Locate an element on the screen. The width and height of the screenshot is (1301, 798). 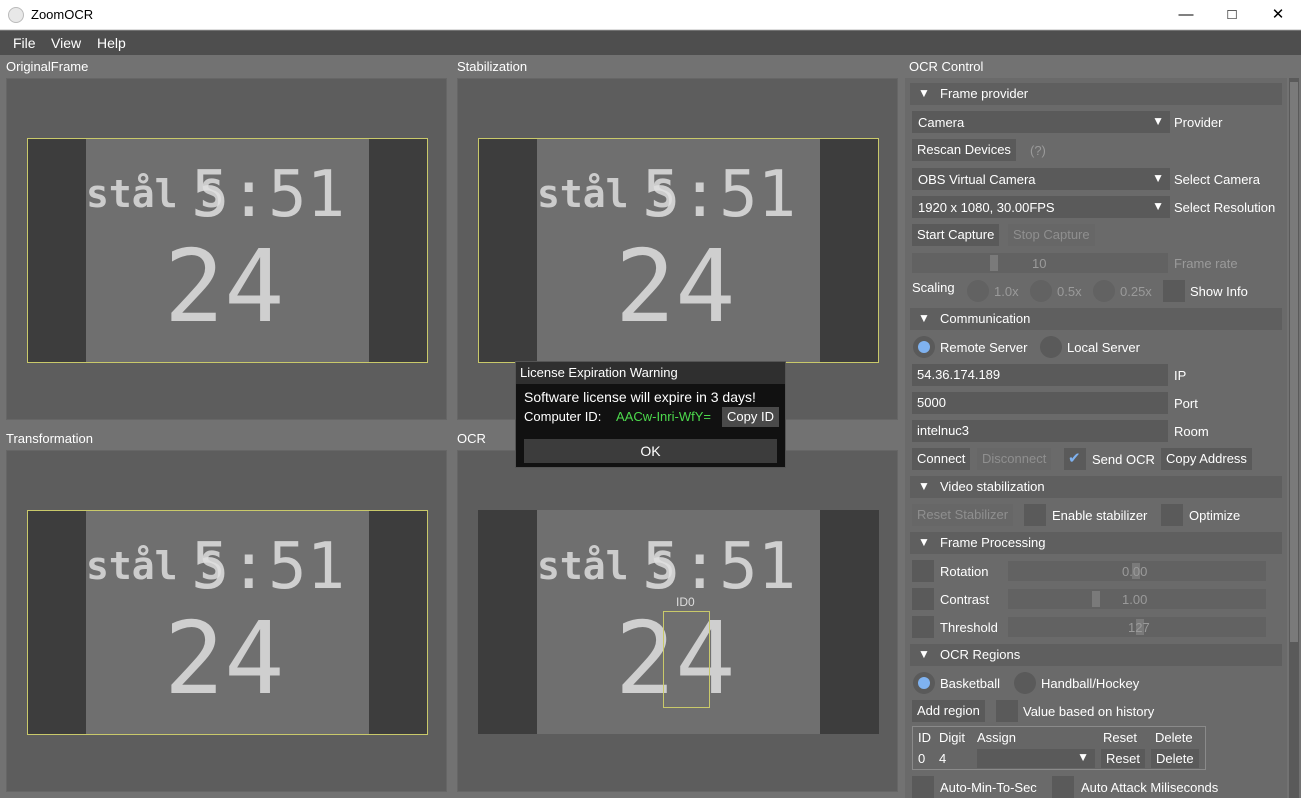
menu-help: Help is located at coordinates (111, 43).